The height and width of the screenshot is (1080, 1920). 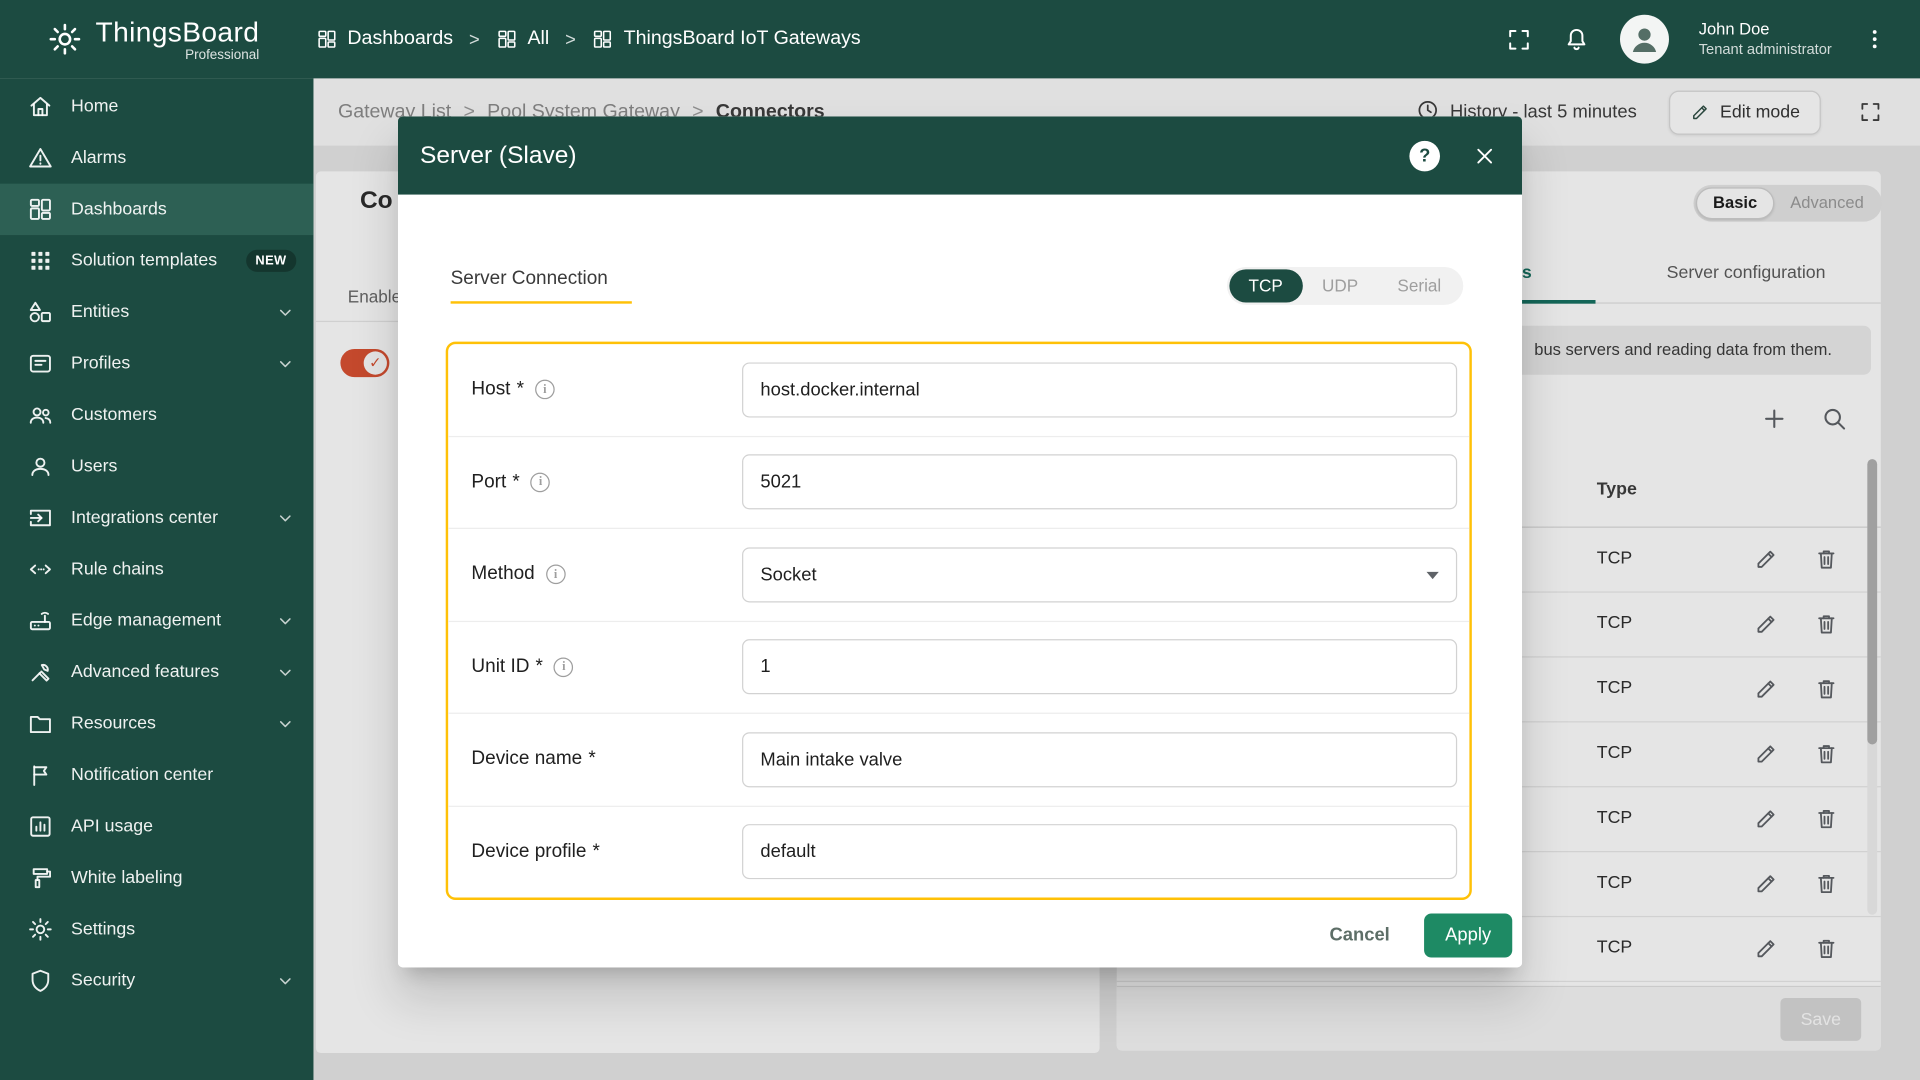 What do you see at coordinates (1265, 286) in the screenshot?
I see `protocol-tab-tcp: TCP` at bounding box center [1265, 286].